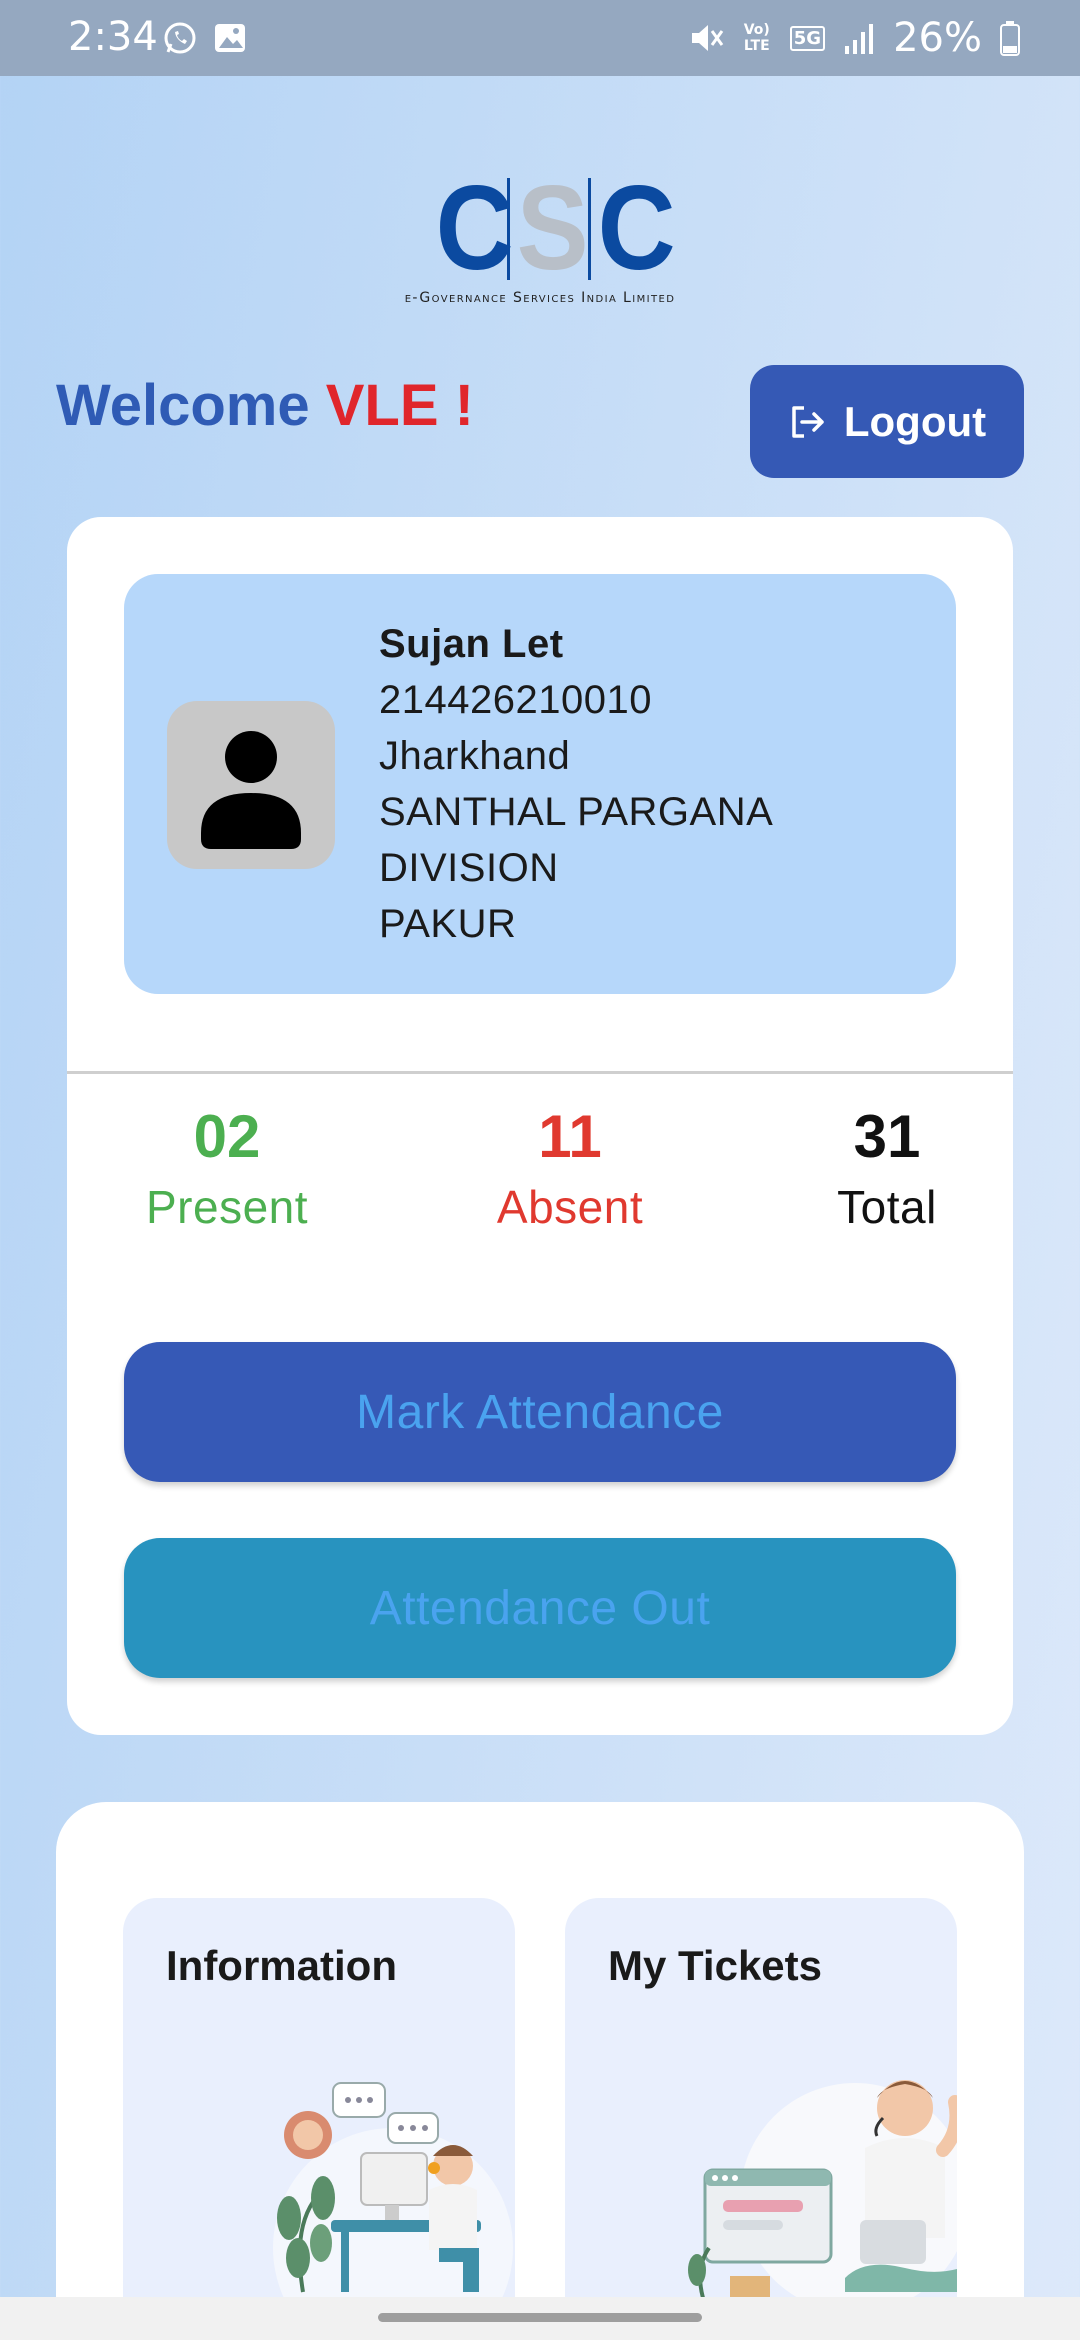 This screenshot has height=2340, width=1080. I want to click on logo-subtitle: e-Governance Services India Limited, so click(540, 298).